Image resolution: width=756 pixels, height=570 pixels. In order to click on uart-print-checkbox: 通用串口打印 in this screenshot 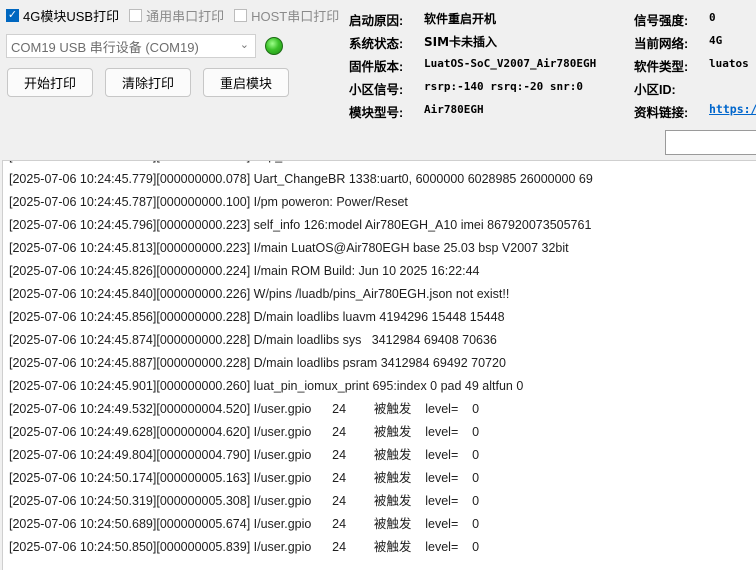, I will do `click(176, 15)`.